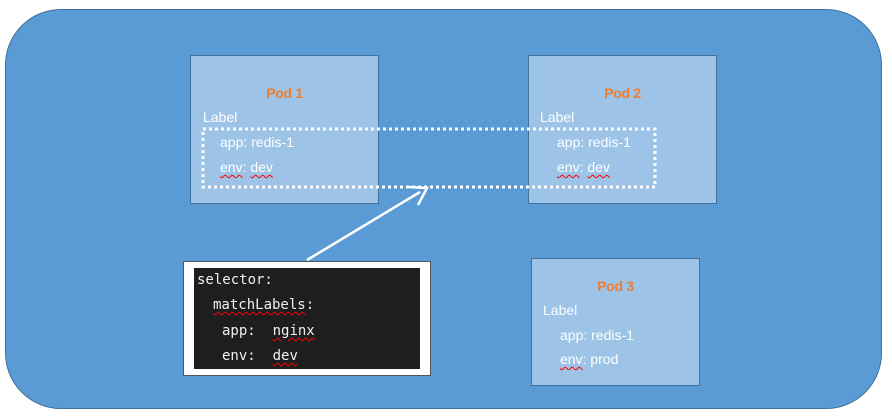  What do you see at coordinates (363, 226) in the screenshot?
I see `selector-arrow-shaft` at bounding box center [363, 226].